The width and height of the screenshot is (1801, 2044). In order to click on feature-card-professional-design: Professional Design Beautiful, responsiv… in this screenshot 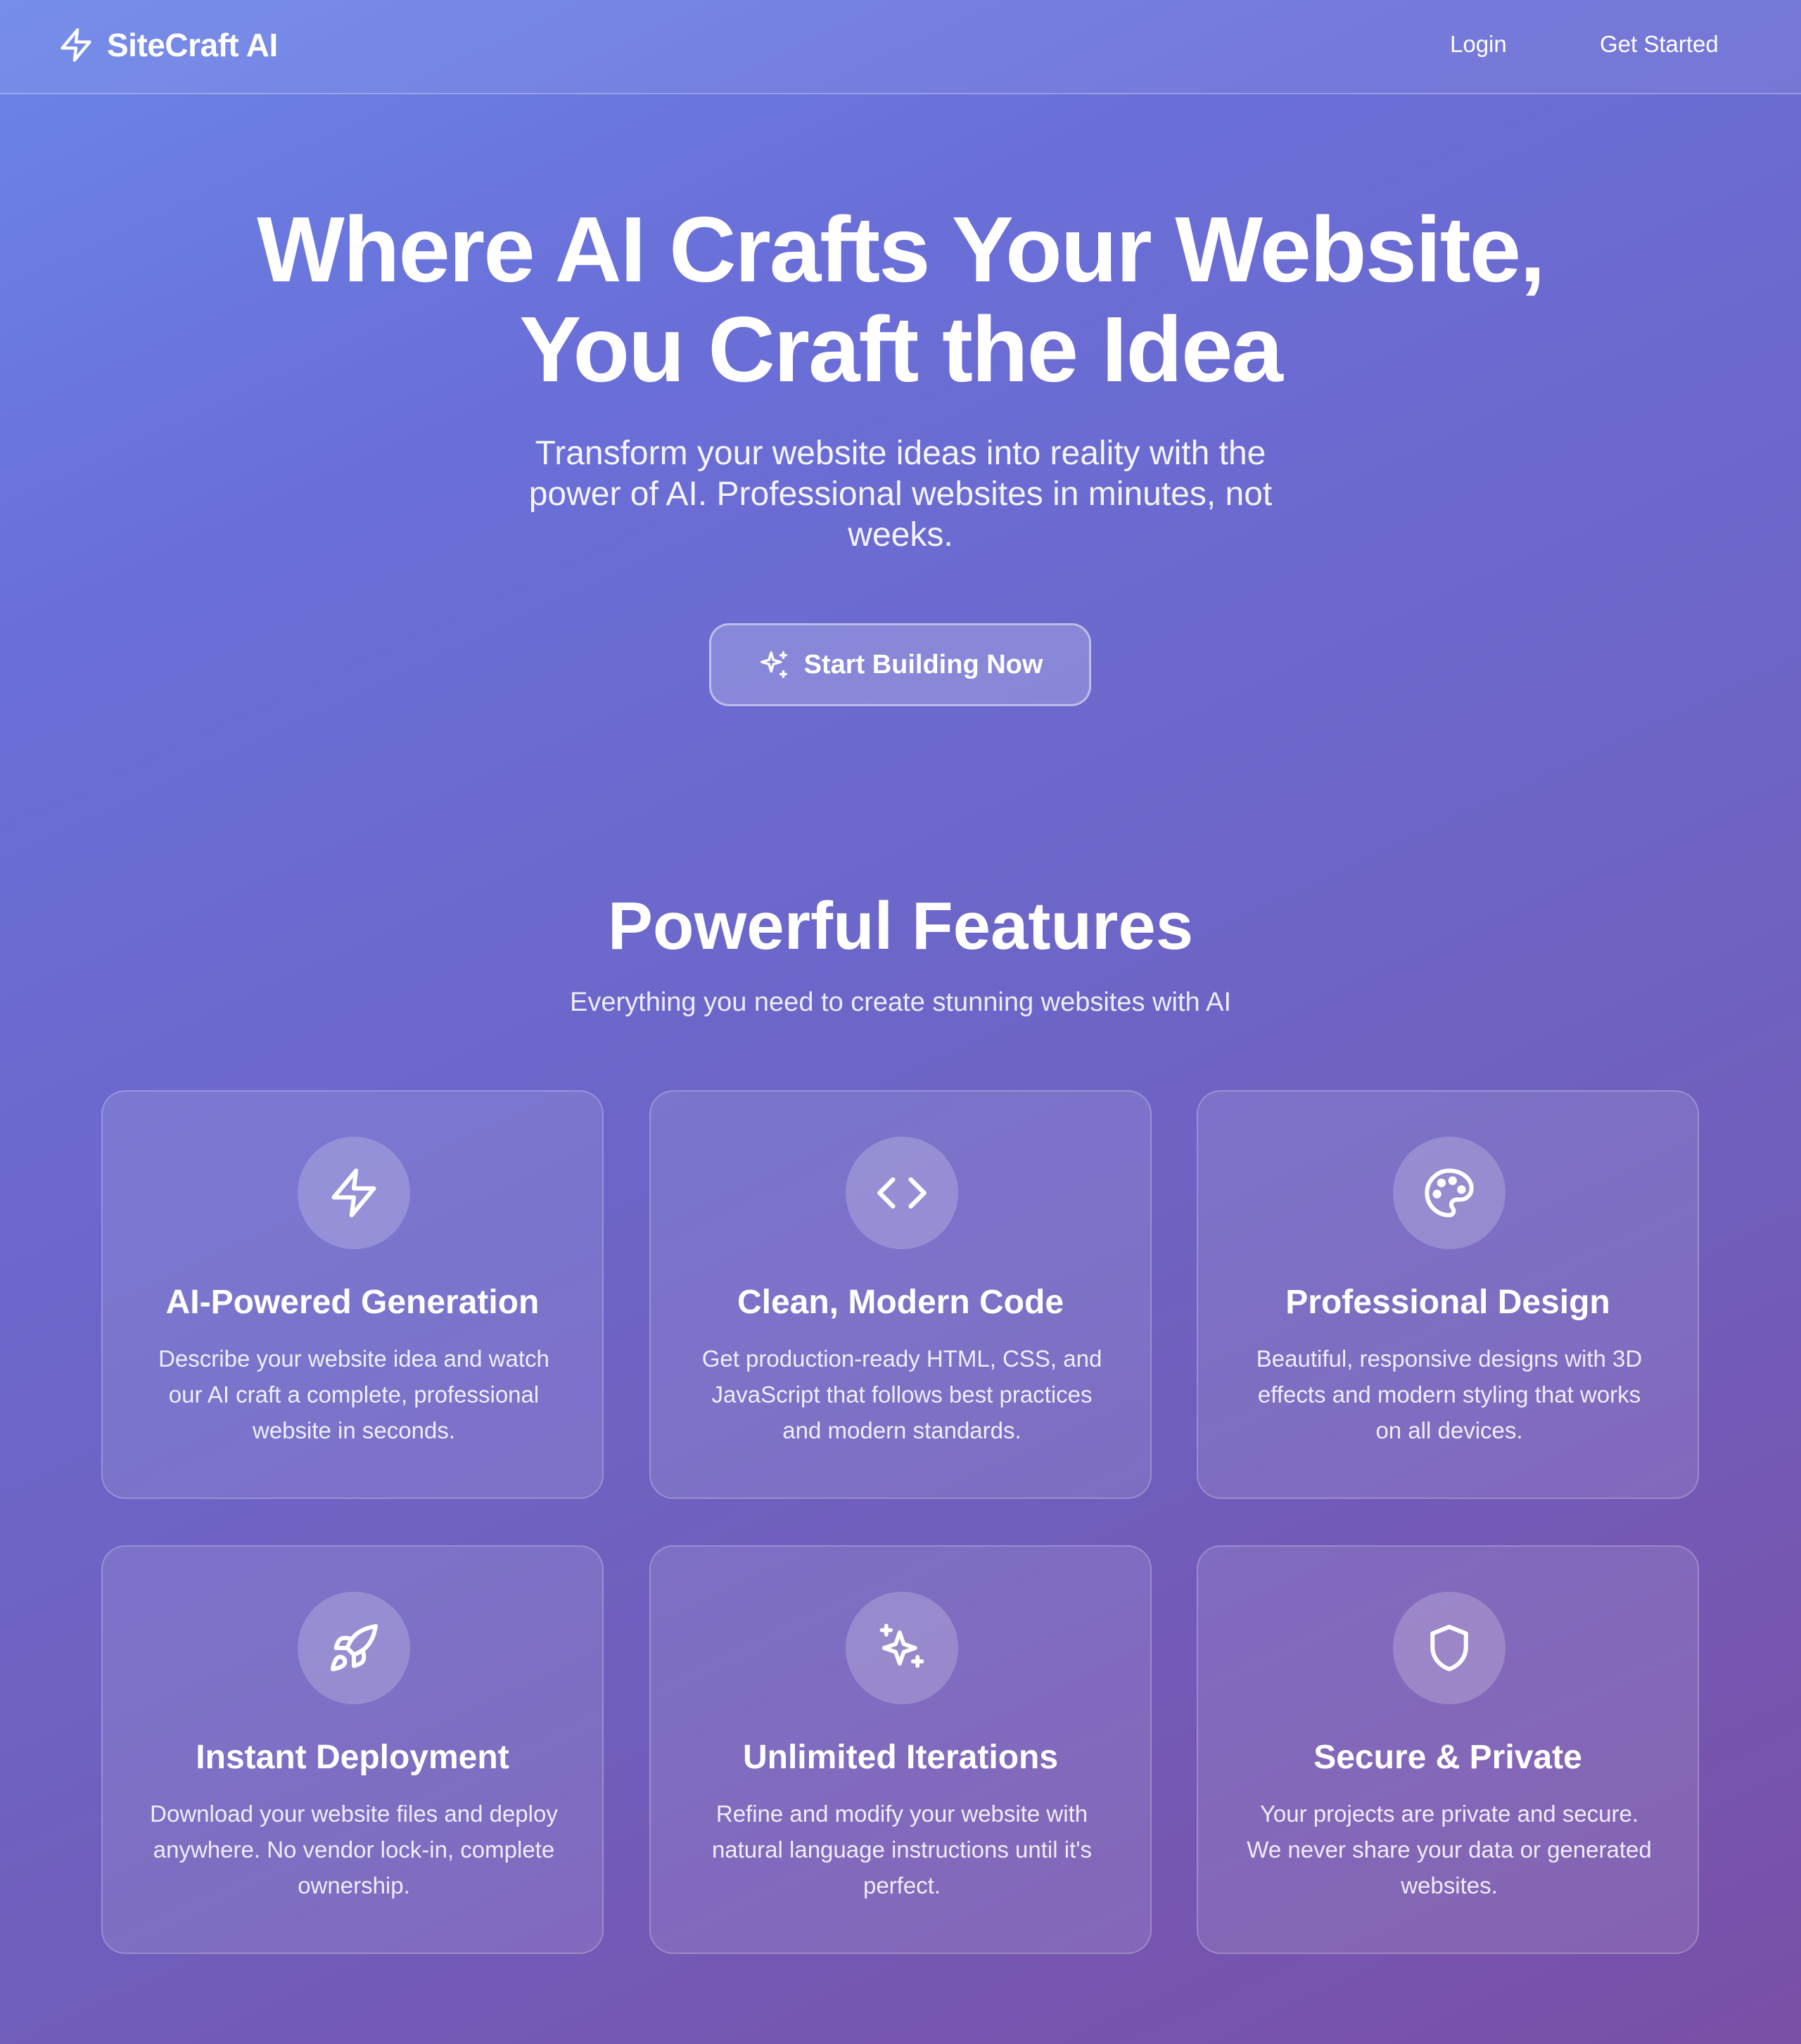, I will do `click(1448, 1294)`.